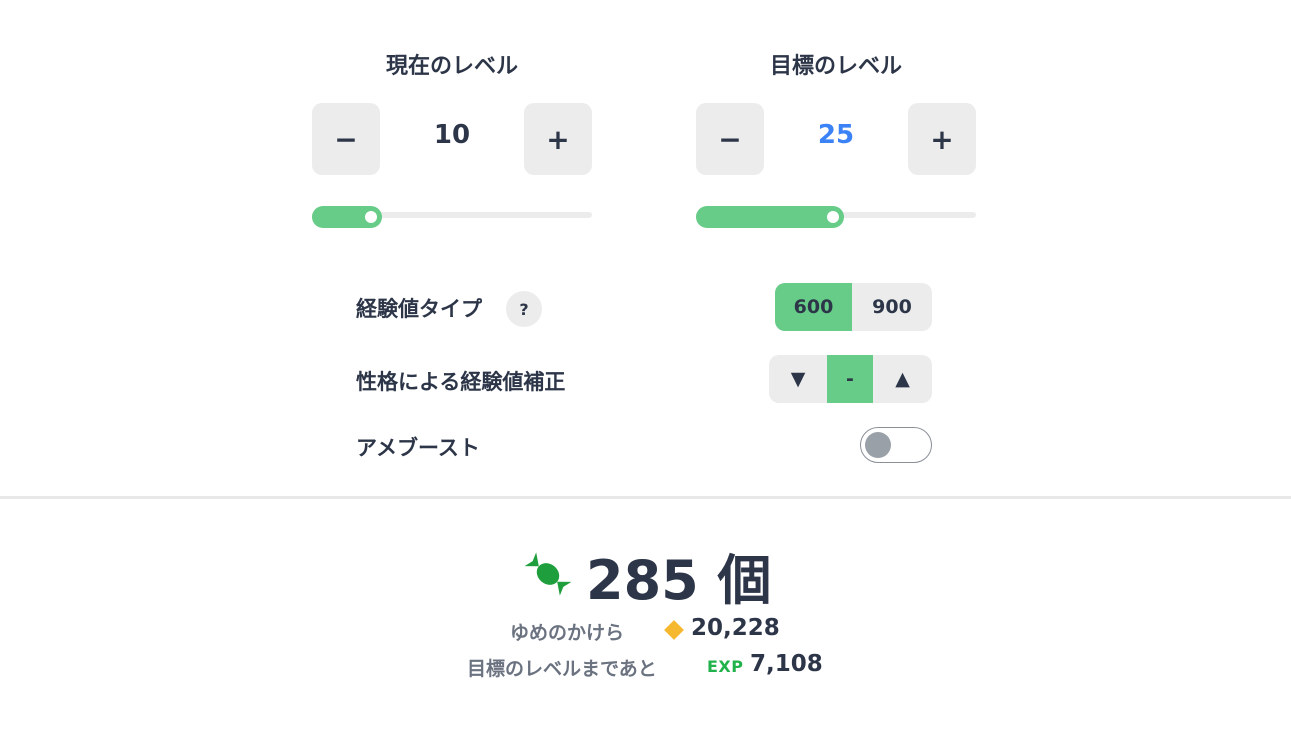  Describe the element at coordinates (735, 628) in the screenshot. I see `dream-shards-value: 20,228` at that location.